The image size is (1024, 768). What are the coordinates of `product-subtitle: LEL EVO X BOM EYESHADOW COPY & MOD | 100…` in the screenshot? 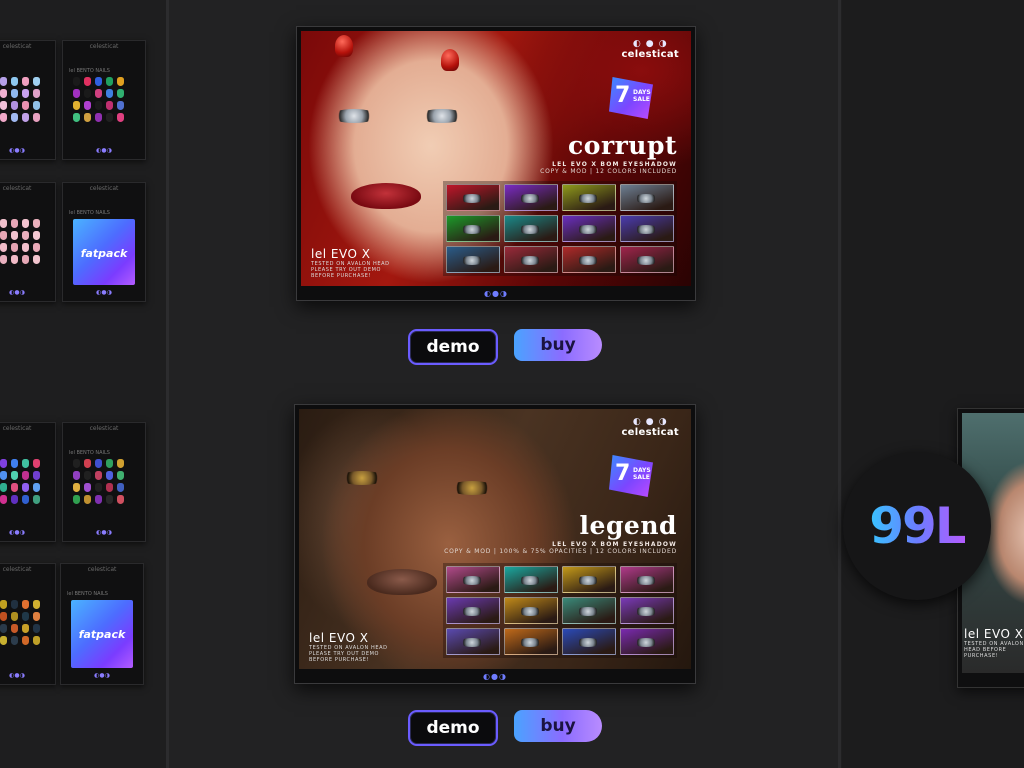 It's located at (560, 548).